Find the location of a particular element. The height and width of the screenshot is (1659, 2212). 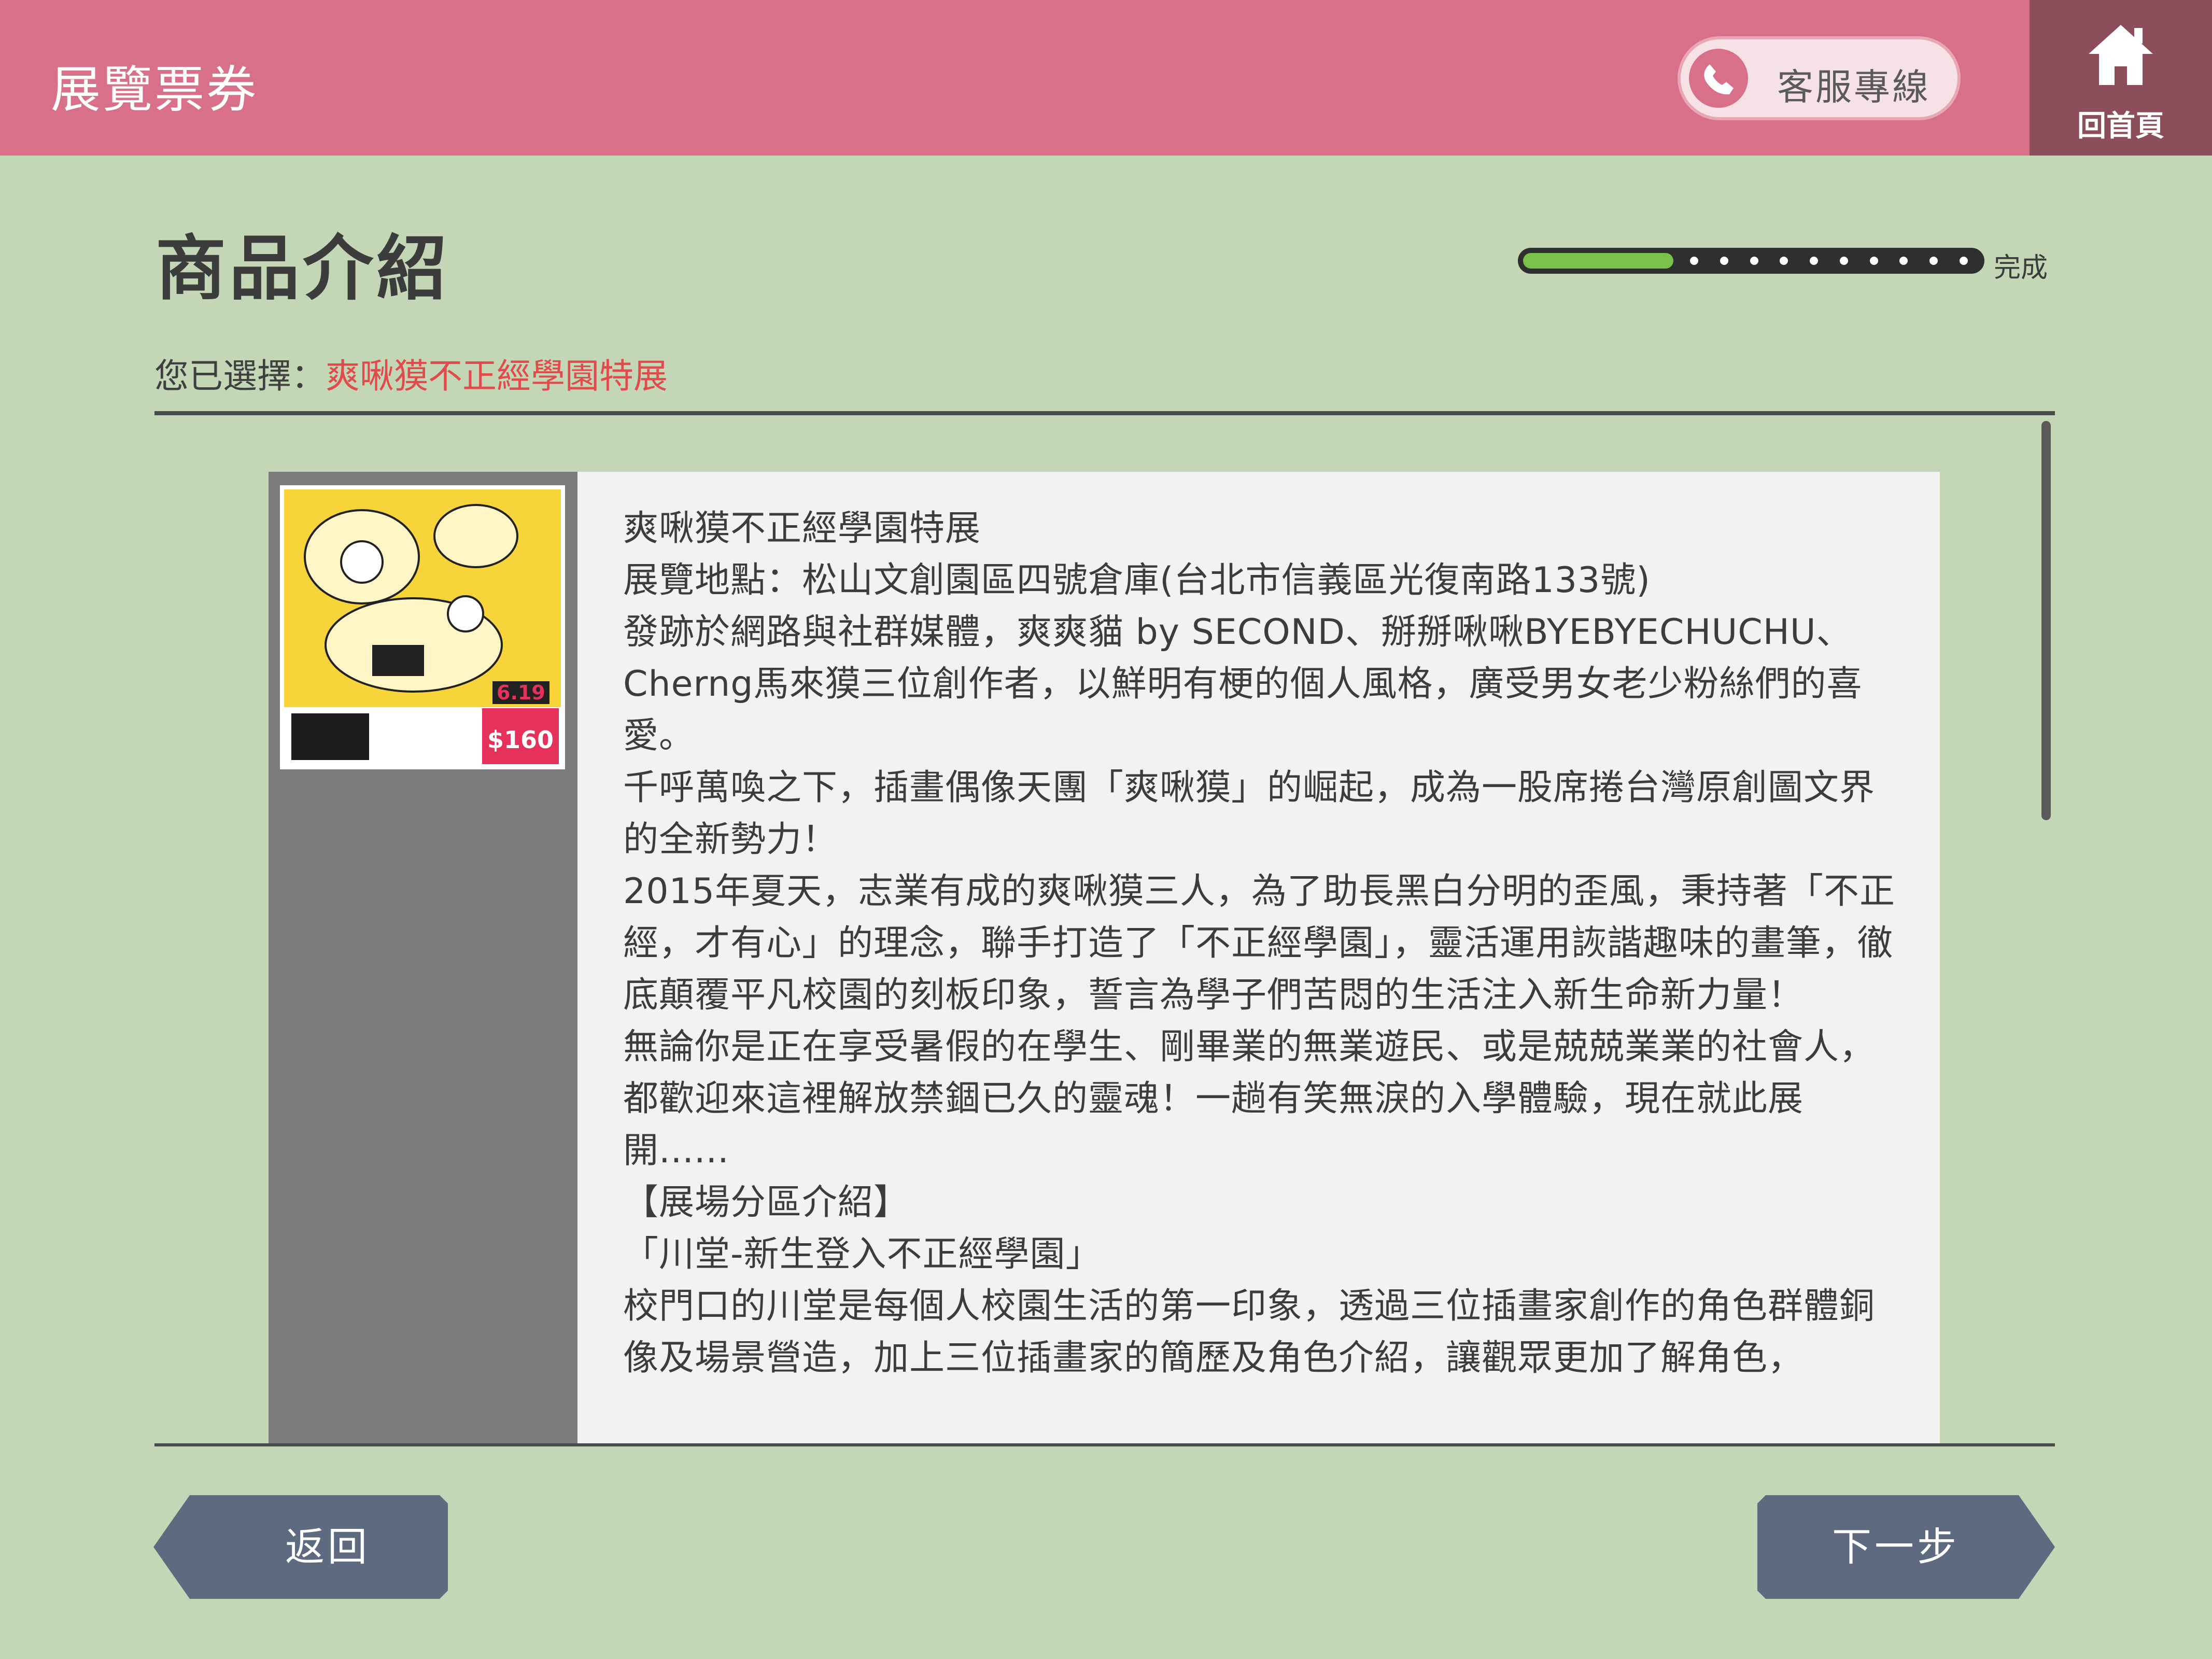

back-button-label: 返回 is located at coordinates (327, 1547).